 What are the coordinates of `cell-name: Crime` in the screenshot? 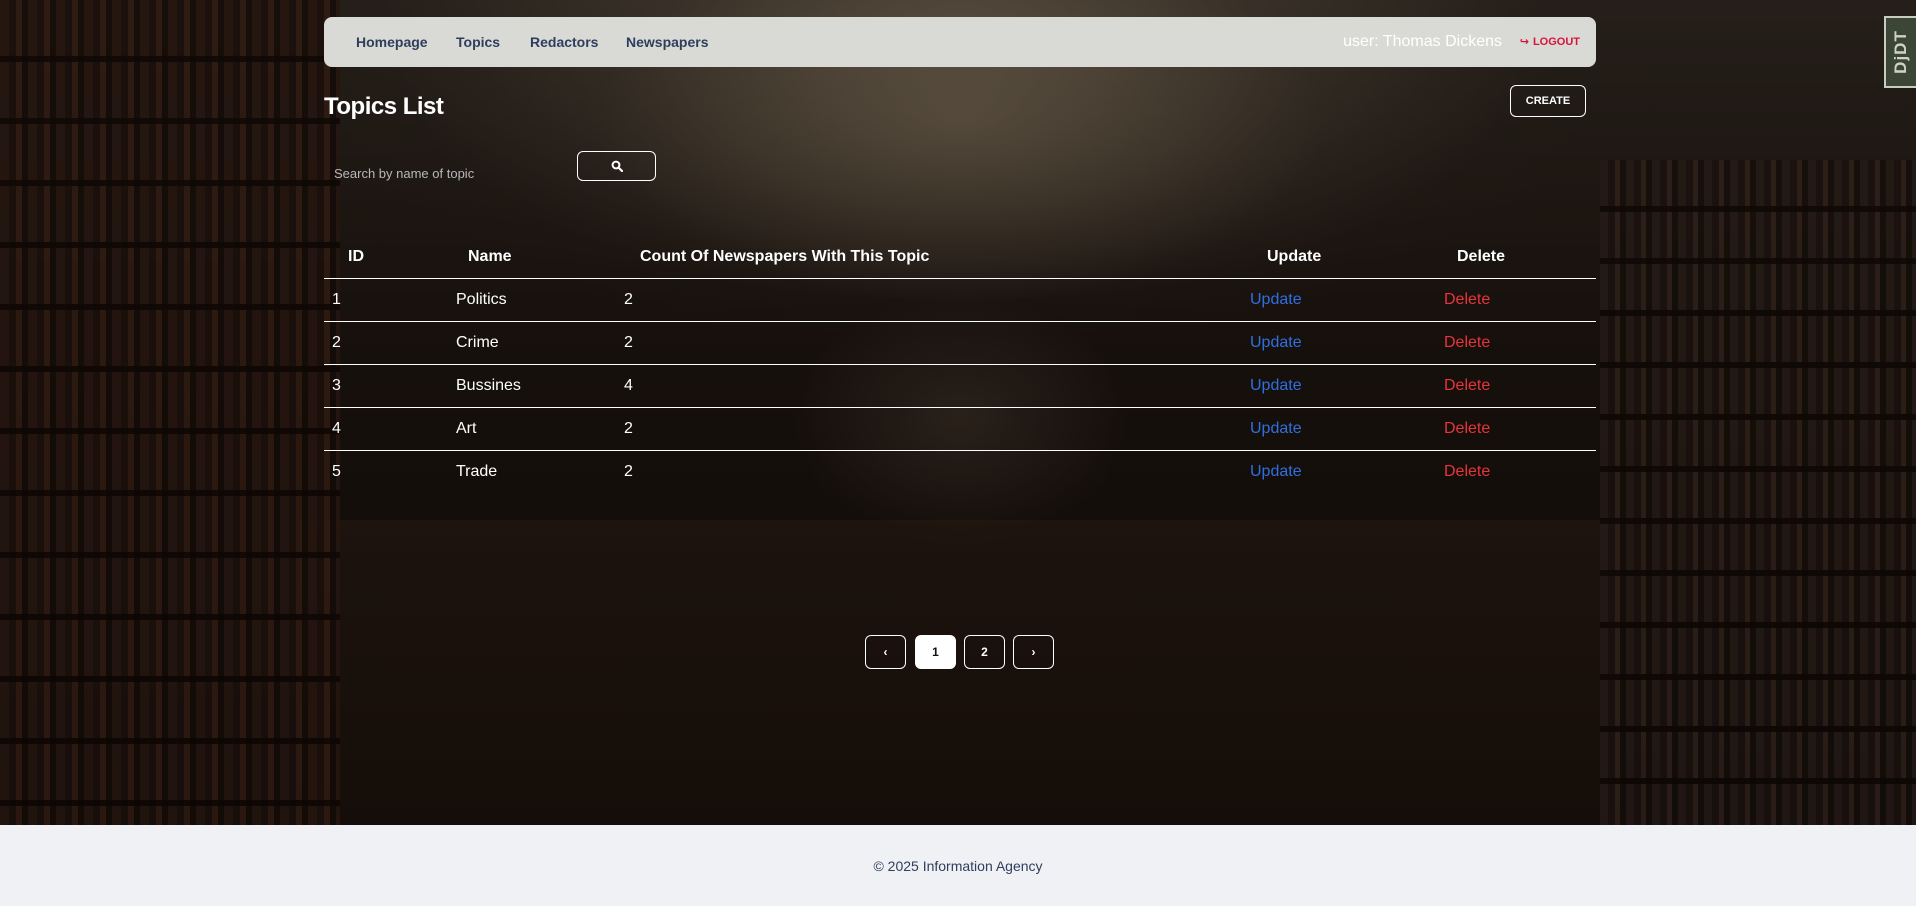 It's located at (538, 343).